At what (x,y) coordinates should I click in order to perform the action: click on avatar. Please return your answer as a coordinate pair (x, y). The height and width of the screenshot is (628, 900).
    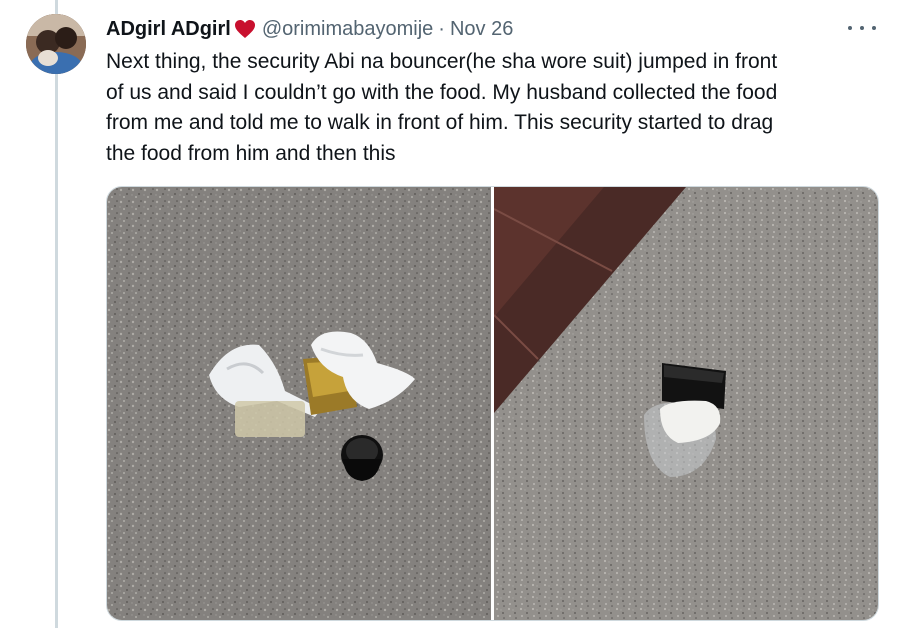
    Looking at the image, I should click on (56, 44).